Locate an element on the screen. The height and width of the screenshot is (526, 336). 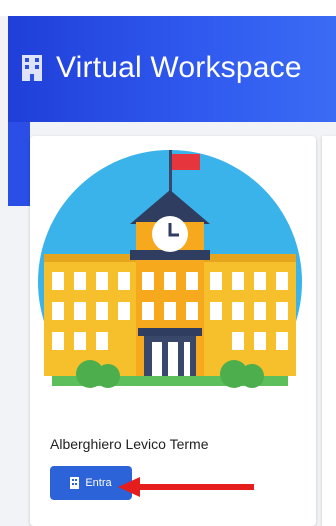
header-inner: Virtual Workspace is located at coordinates (162, 68).